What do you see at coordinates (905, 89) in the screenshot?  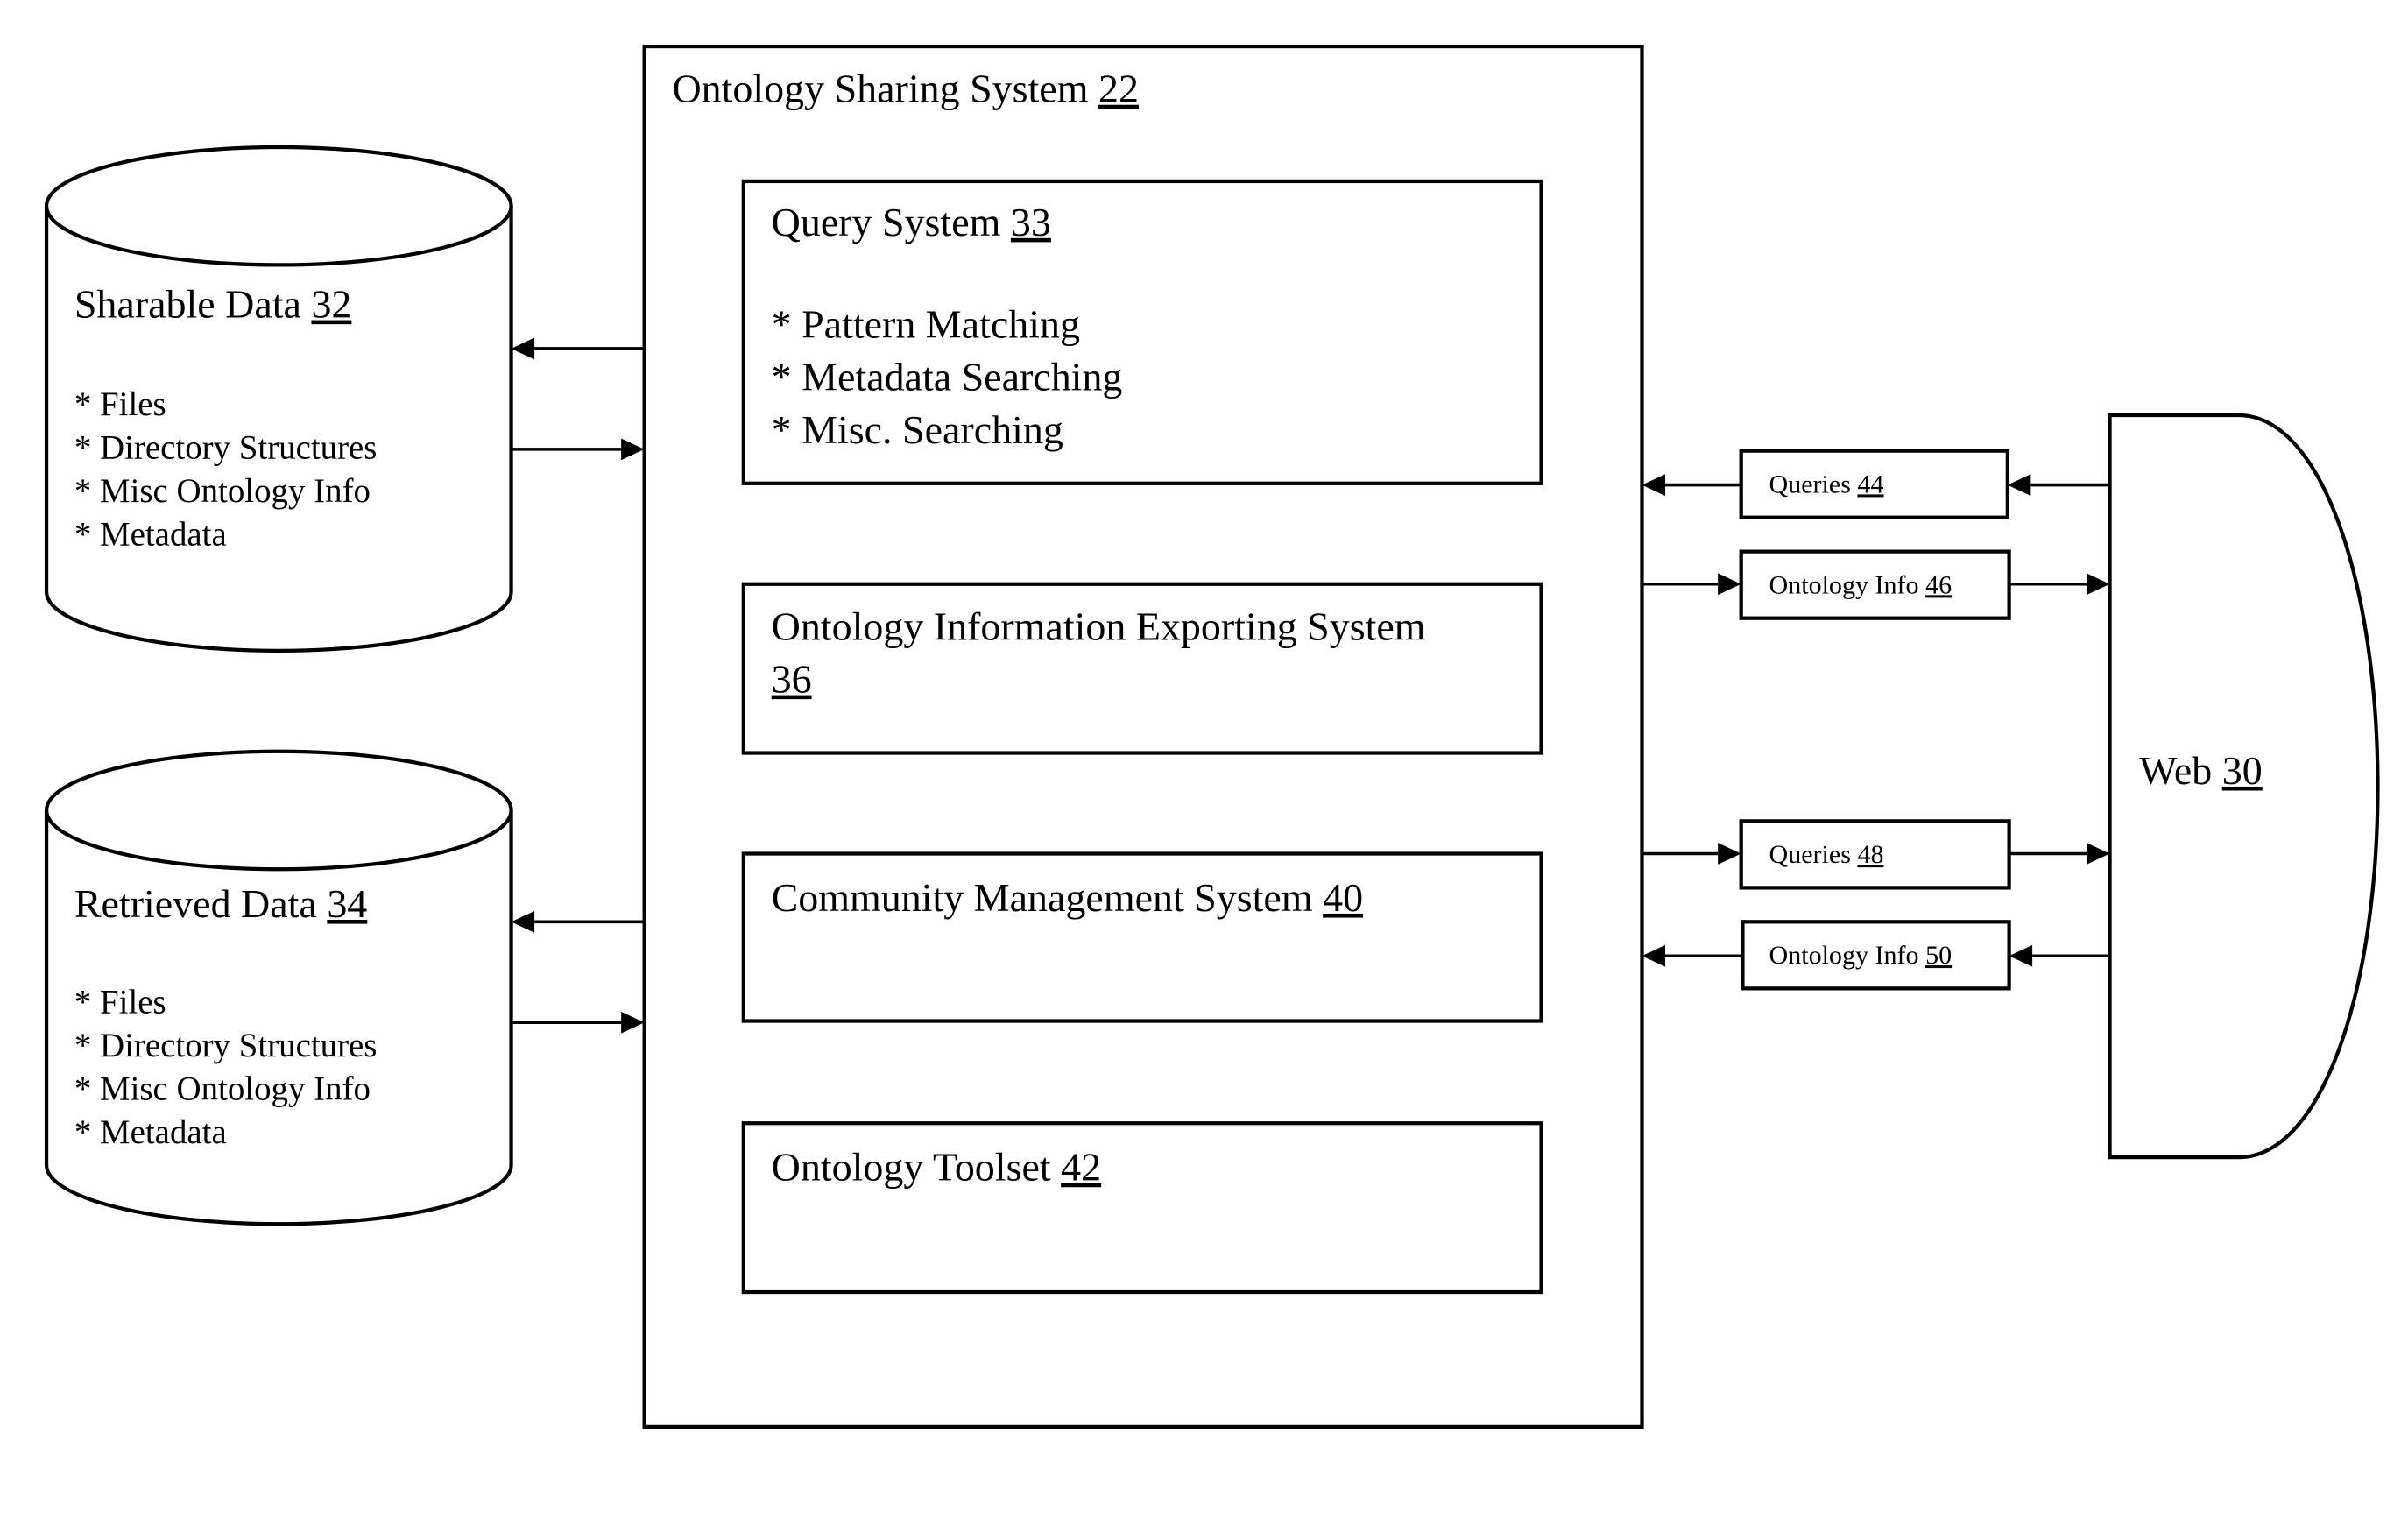 I see `ontology-sharing-system-title: Ontology Sharing System 22` at bounding box center [905, 89].